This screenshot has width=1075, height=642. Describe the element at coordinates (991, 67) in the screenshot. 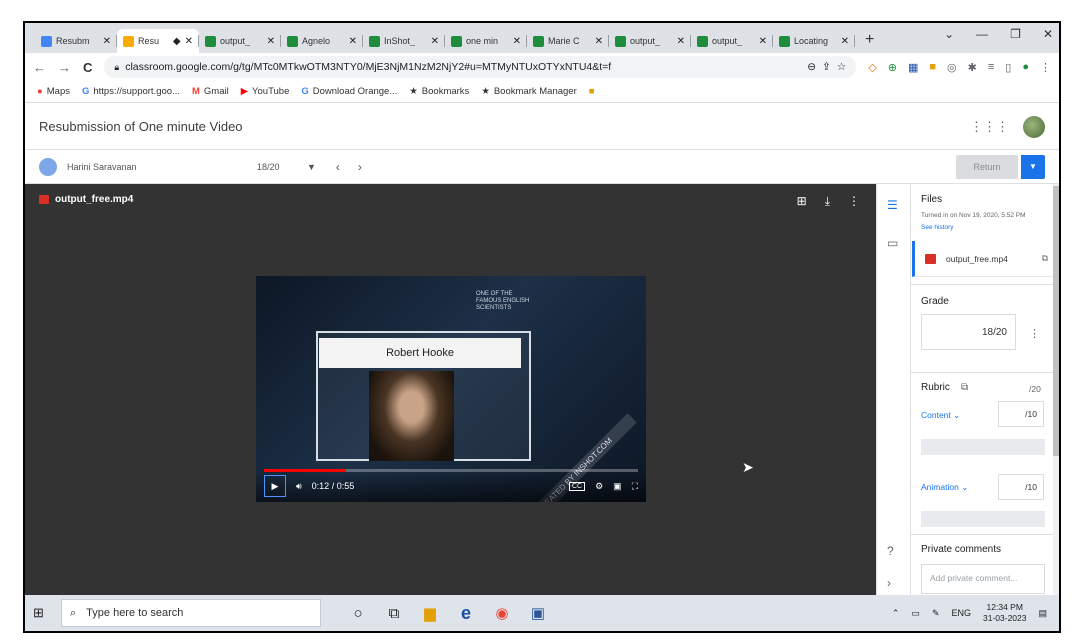

I see `media-icon: ≡` at that location.